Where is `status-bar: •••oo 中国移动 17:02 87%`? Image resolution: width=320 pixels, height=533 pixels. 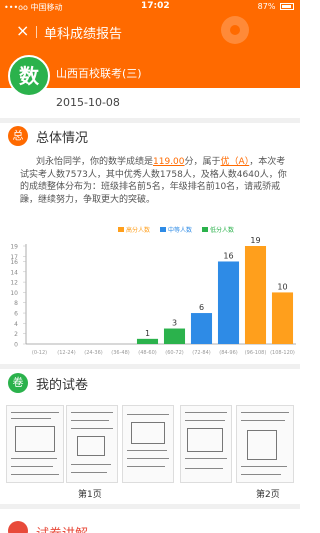 status-bar: •••oo 中国移动 17:02 87% is located at coordinates (150, 7).